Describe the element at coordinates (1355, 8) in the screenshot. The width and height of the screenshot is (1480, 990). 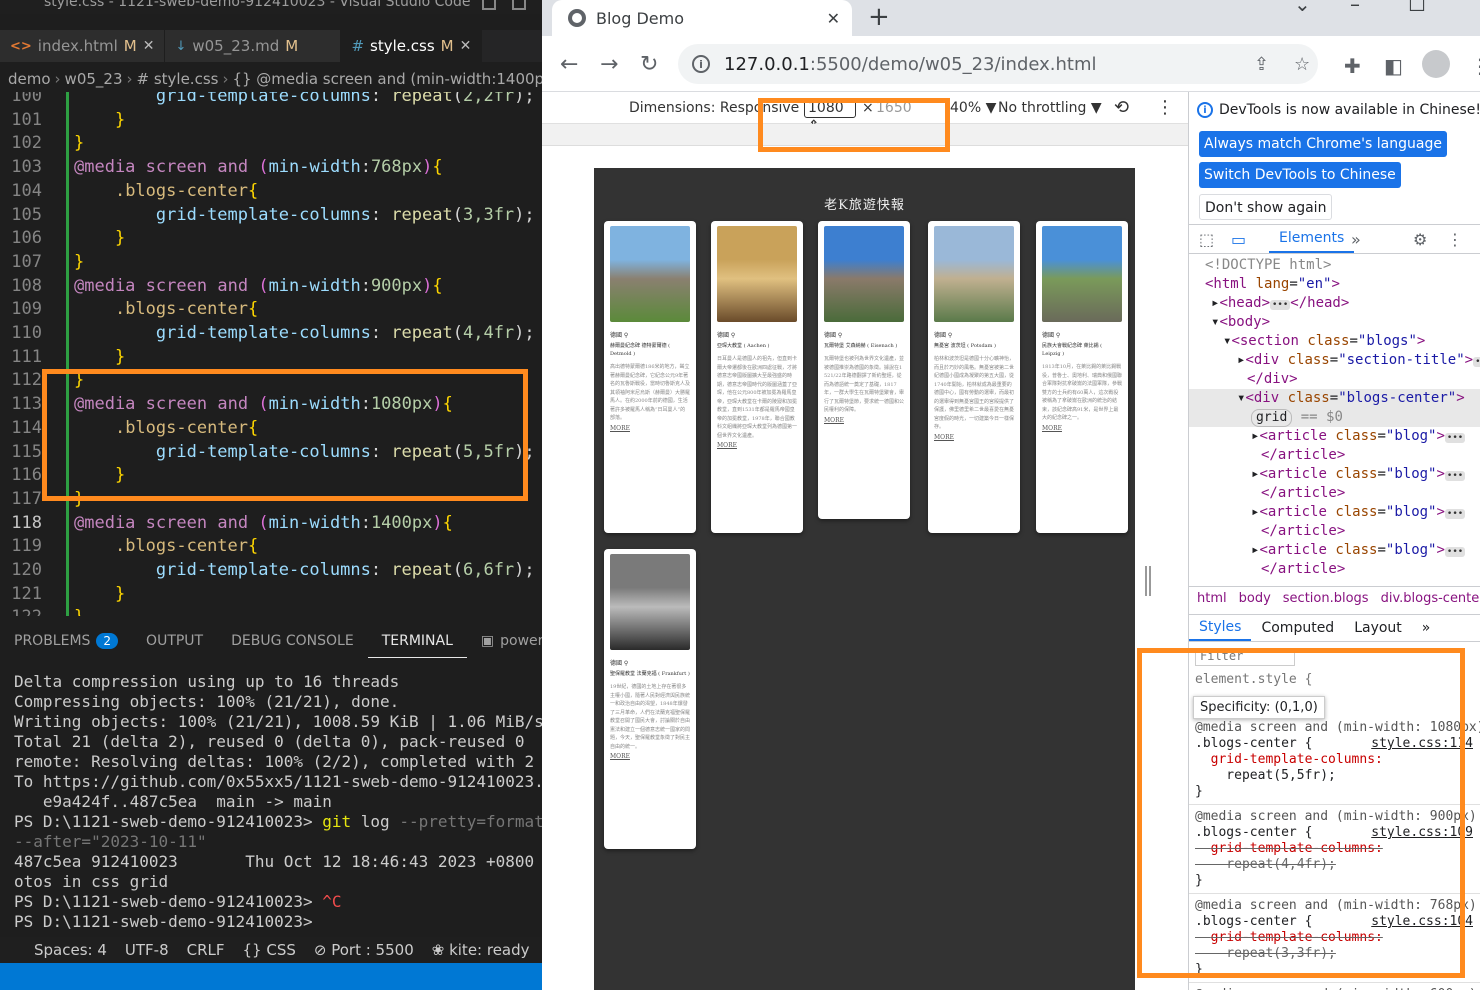
I see `minimize-icon: –` at that location.